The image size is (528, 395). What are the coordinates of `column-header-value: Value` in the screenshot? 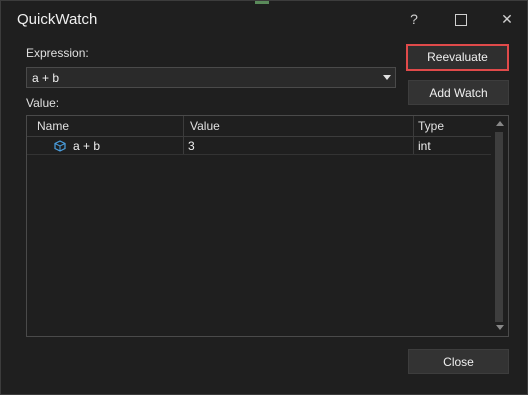 It's located at (205, 126).